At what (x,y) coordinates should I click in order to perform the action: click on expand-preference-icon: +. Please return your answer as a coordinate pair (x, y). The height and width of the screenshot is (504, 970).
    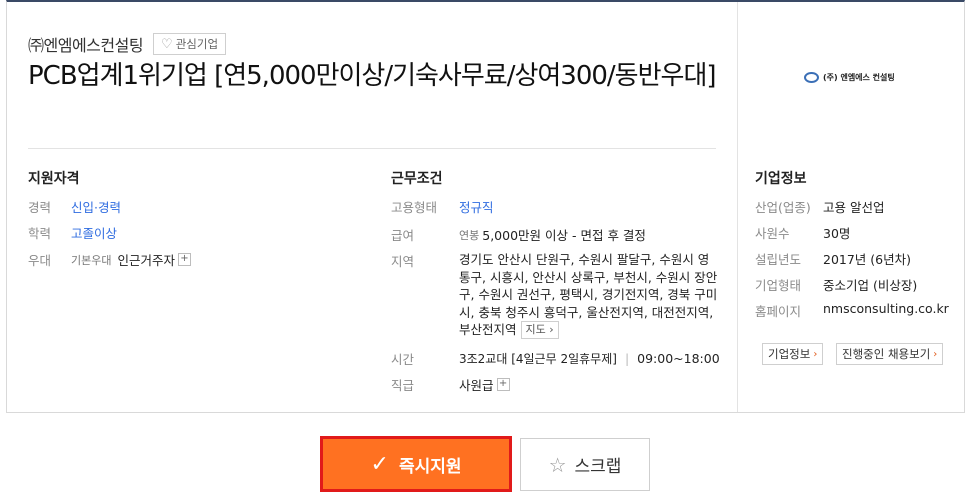
    Looking at the image, I should click on (184, 259).